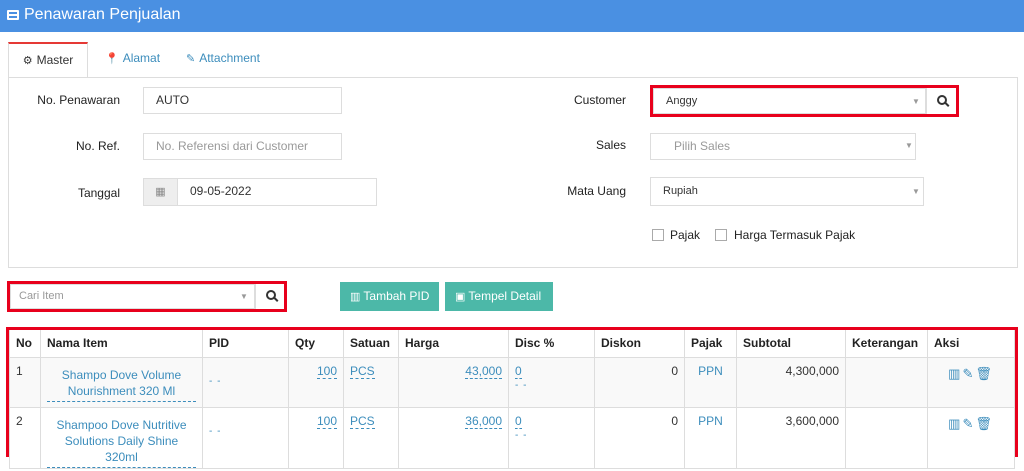 The height and width of the screenshot is (471, 1024). I want to click on window-icon, so click(13, 15).